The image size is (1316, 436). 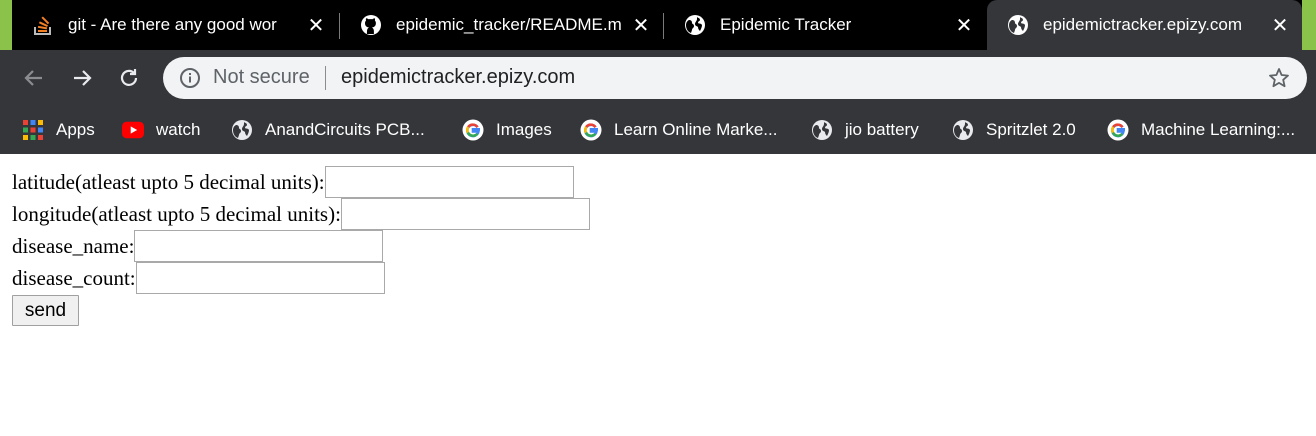 I want to click on divider, so click(x=325, y=78).